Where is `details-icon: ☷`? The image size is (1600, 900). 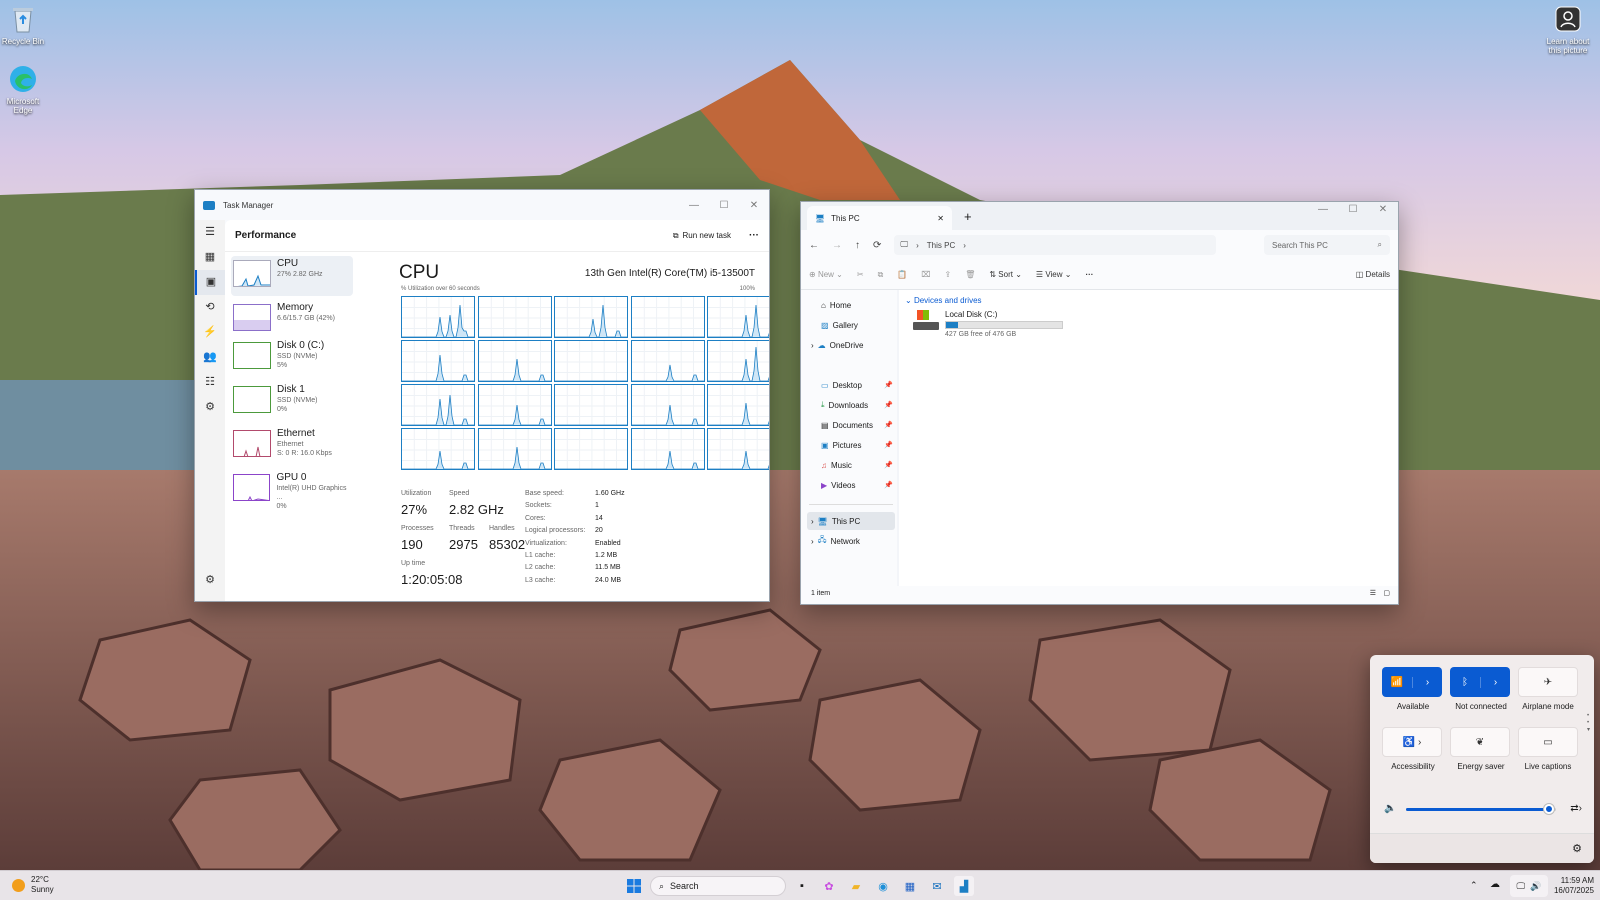 details-icon: ☷ is located at coordinates (210, 382).